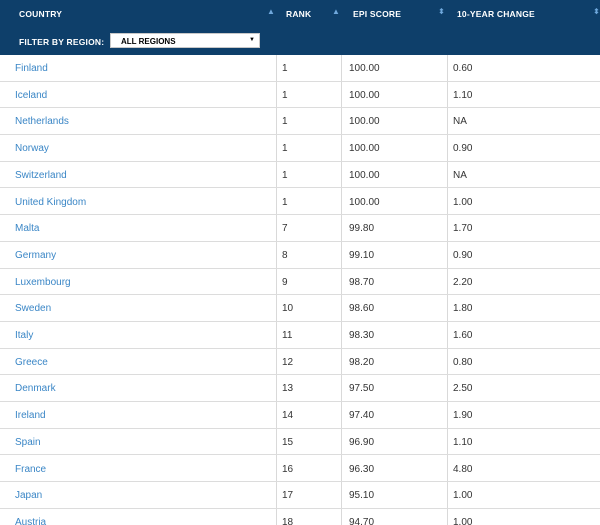 The width and height of the screenshot is (600, 525). What do you see at coordinates (463, 335) in the screenshot?
I see `ten-year-change-cell: 1.60` at bounding box center [463, 335].